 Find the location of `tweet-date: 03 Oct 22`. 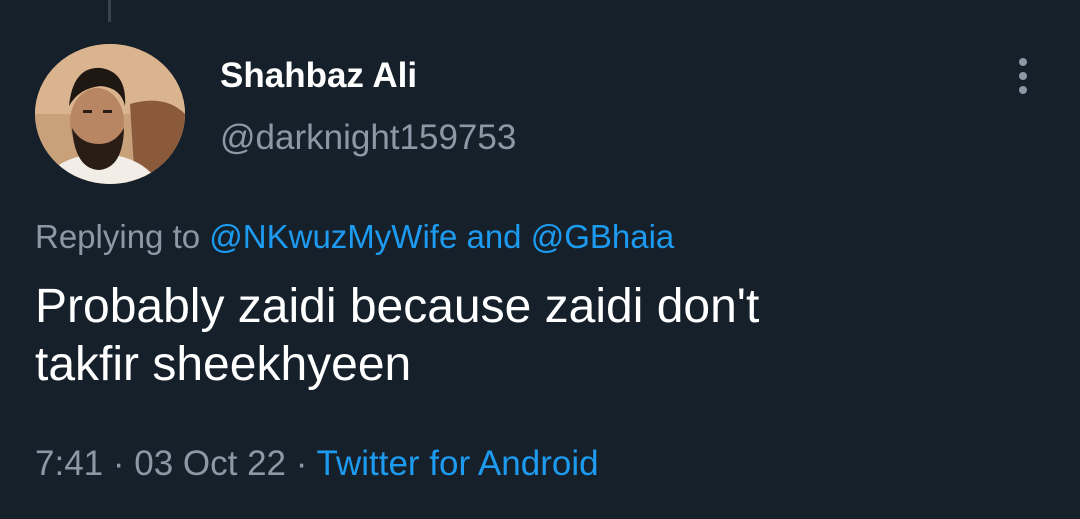

tweet-date: 03 Oct 22 is located at coordinates (210, 463).